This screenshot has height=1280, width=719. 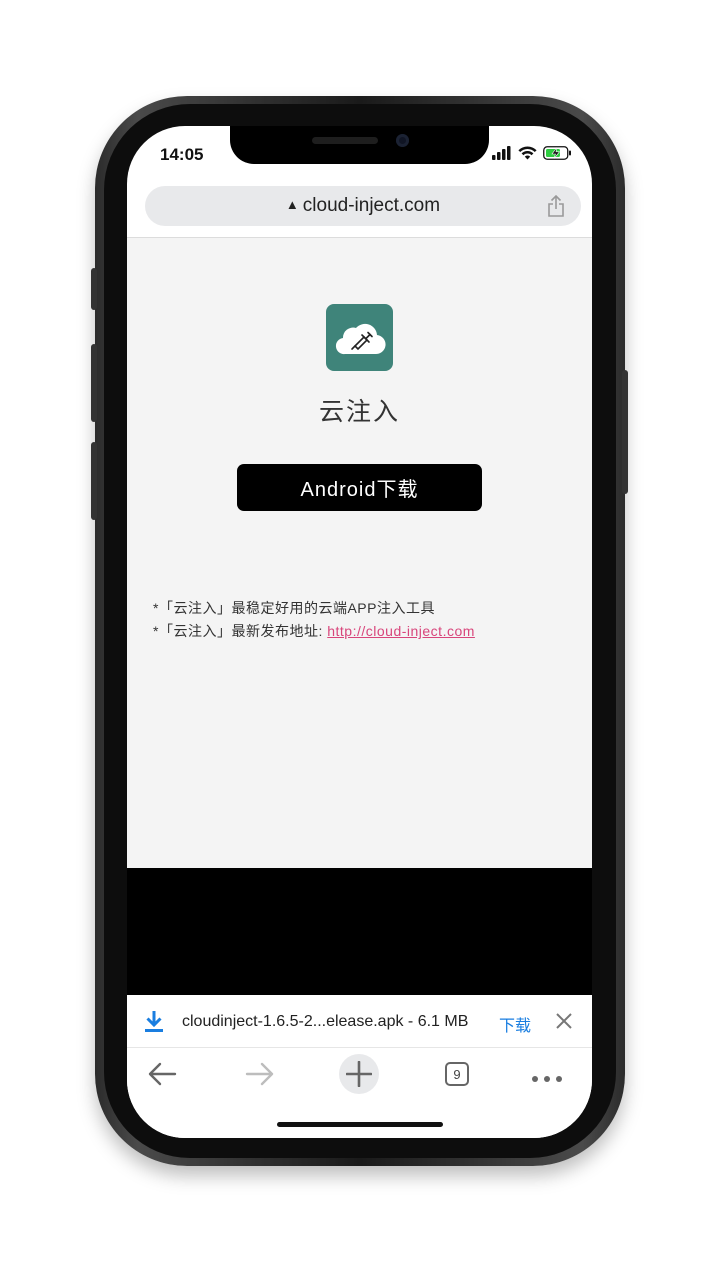 I want to click on front-camera, so click(x=402, y=140).